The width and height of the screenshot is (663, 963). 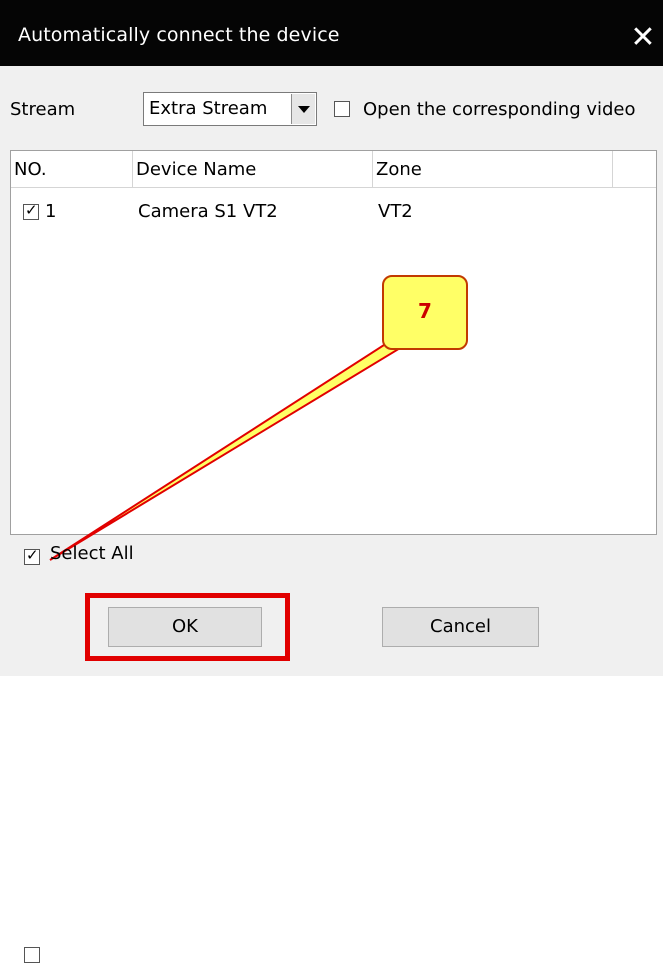 I want to click on select-all-checkbox-placeholder, so click(x=32, y=955).